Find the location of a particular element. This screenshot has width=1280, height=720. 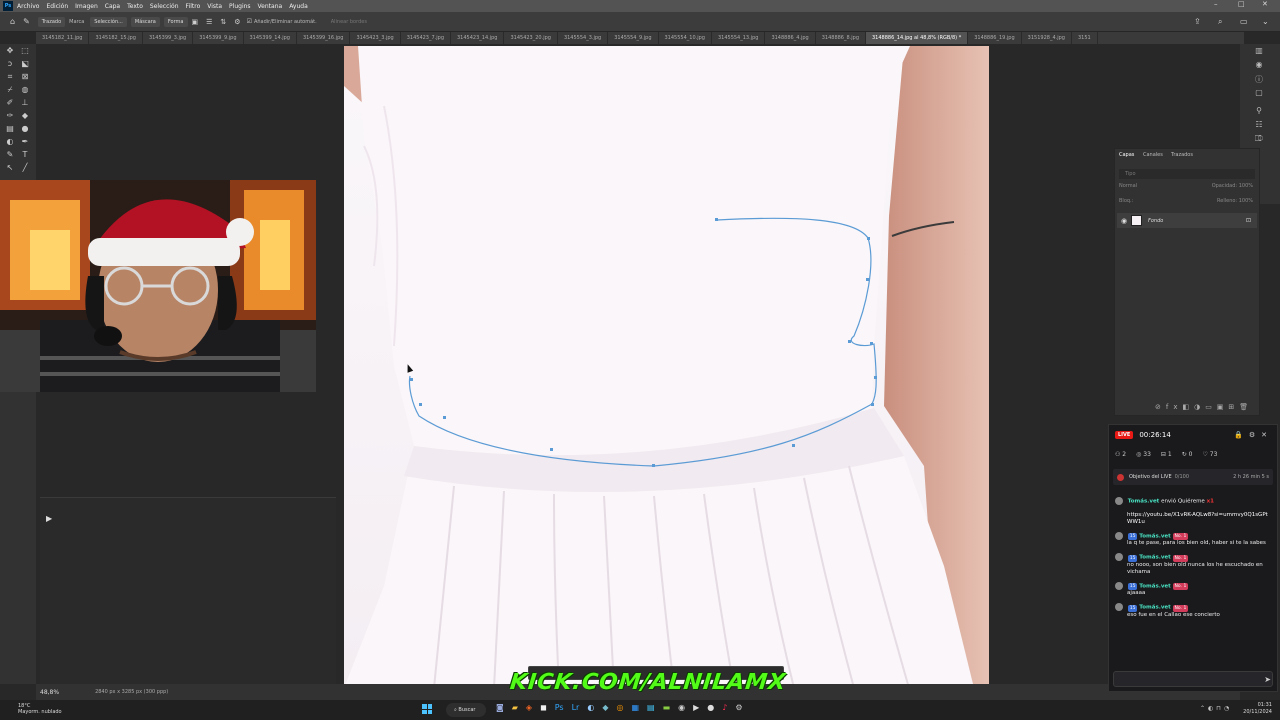

gradient-tool-icon: ▤ is located at coordinates (10, 129).